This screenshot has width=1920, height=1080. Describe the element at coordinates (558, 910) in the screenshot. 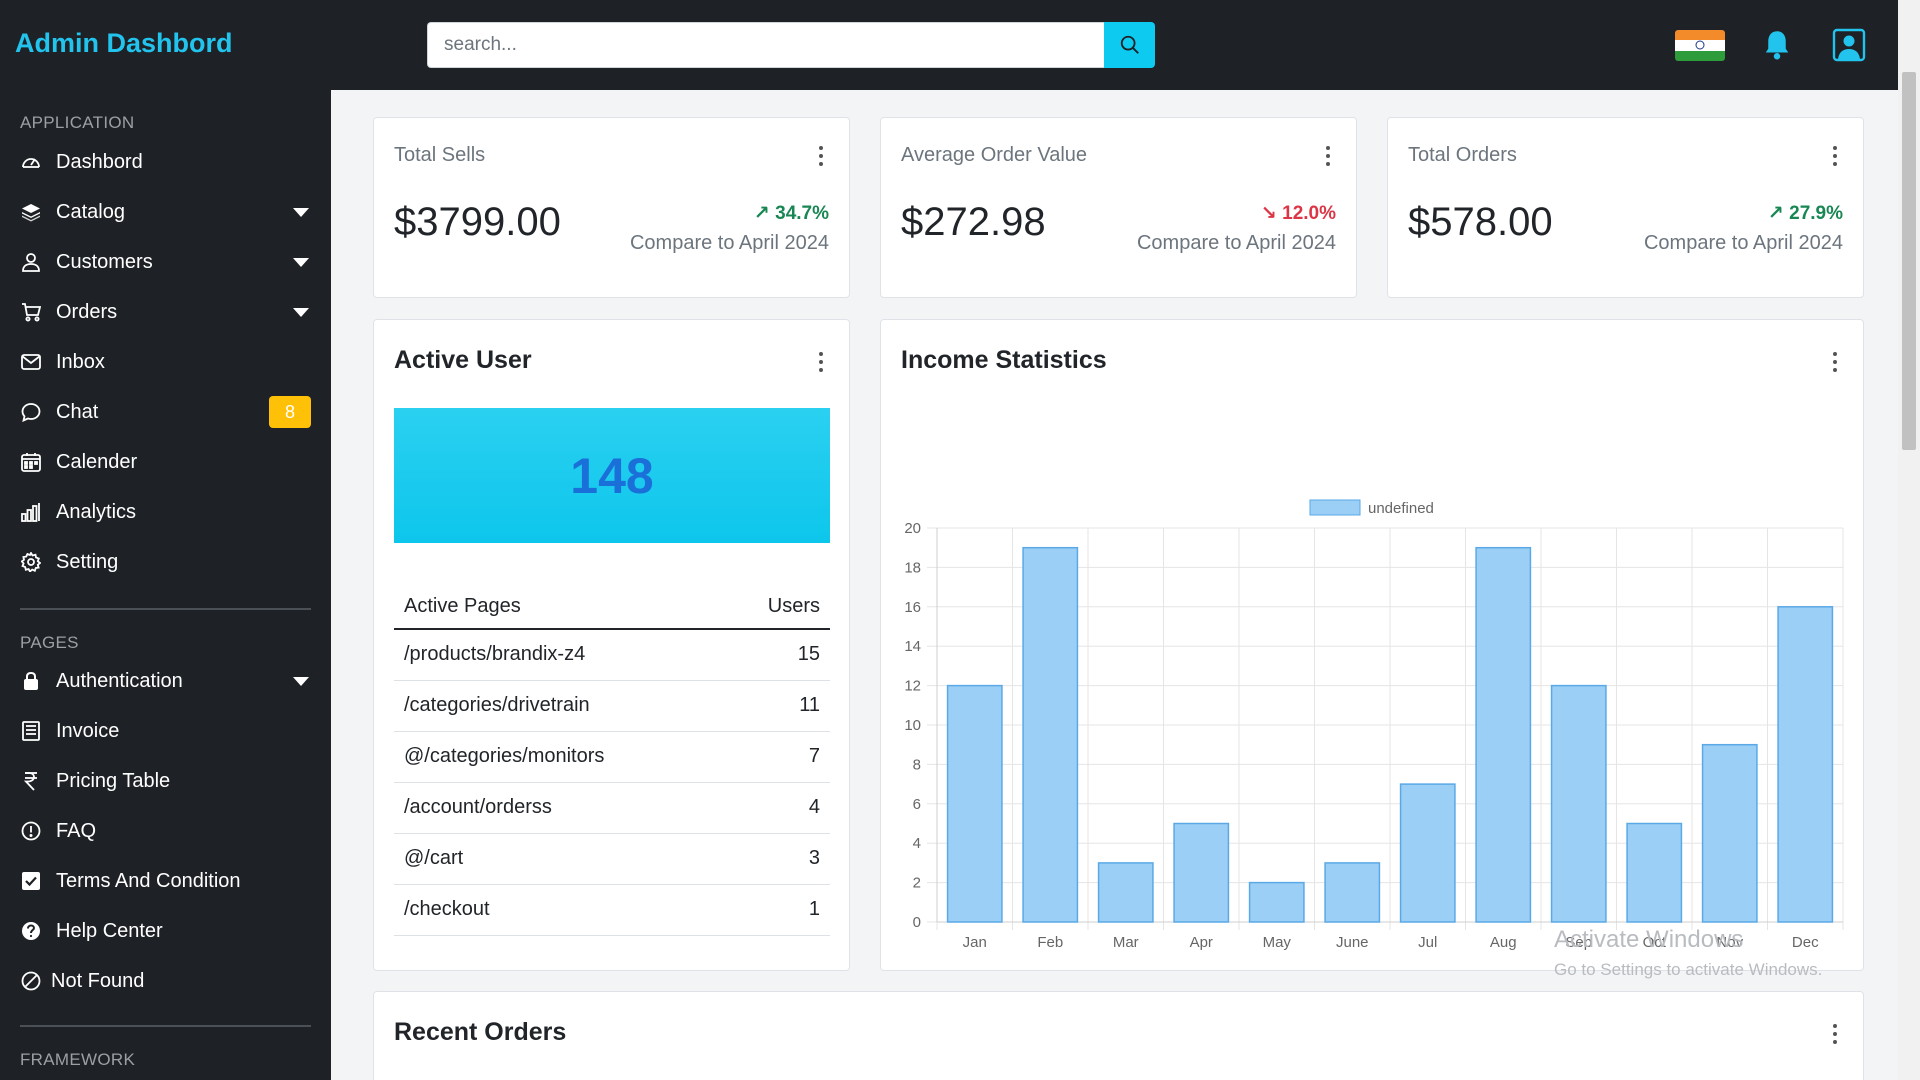

I see `page-cell: /checkout` at that location.